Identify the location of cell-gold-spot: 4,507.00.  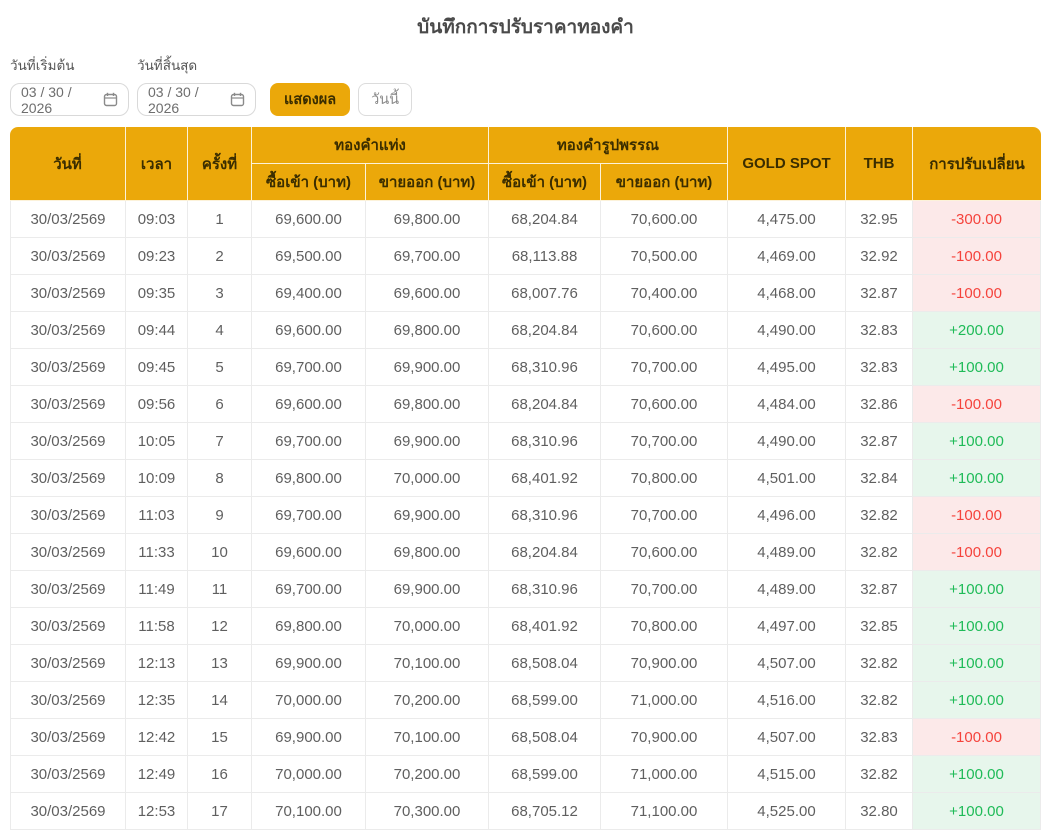
(787, 663).